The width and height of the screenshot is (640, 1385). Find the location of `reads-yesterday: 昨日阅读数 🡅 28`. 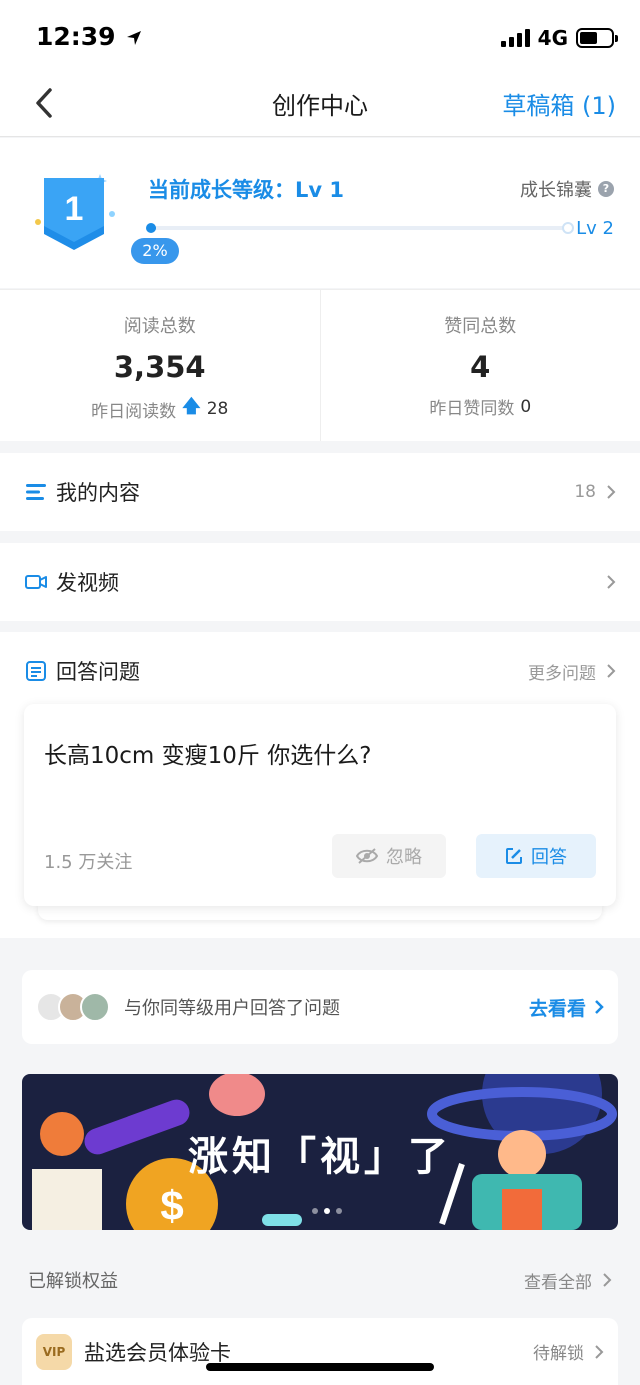

reads-yesterday: 昨日阅读数 🡅 28 is located at coordinates (160, 409).